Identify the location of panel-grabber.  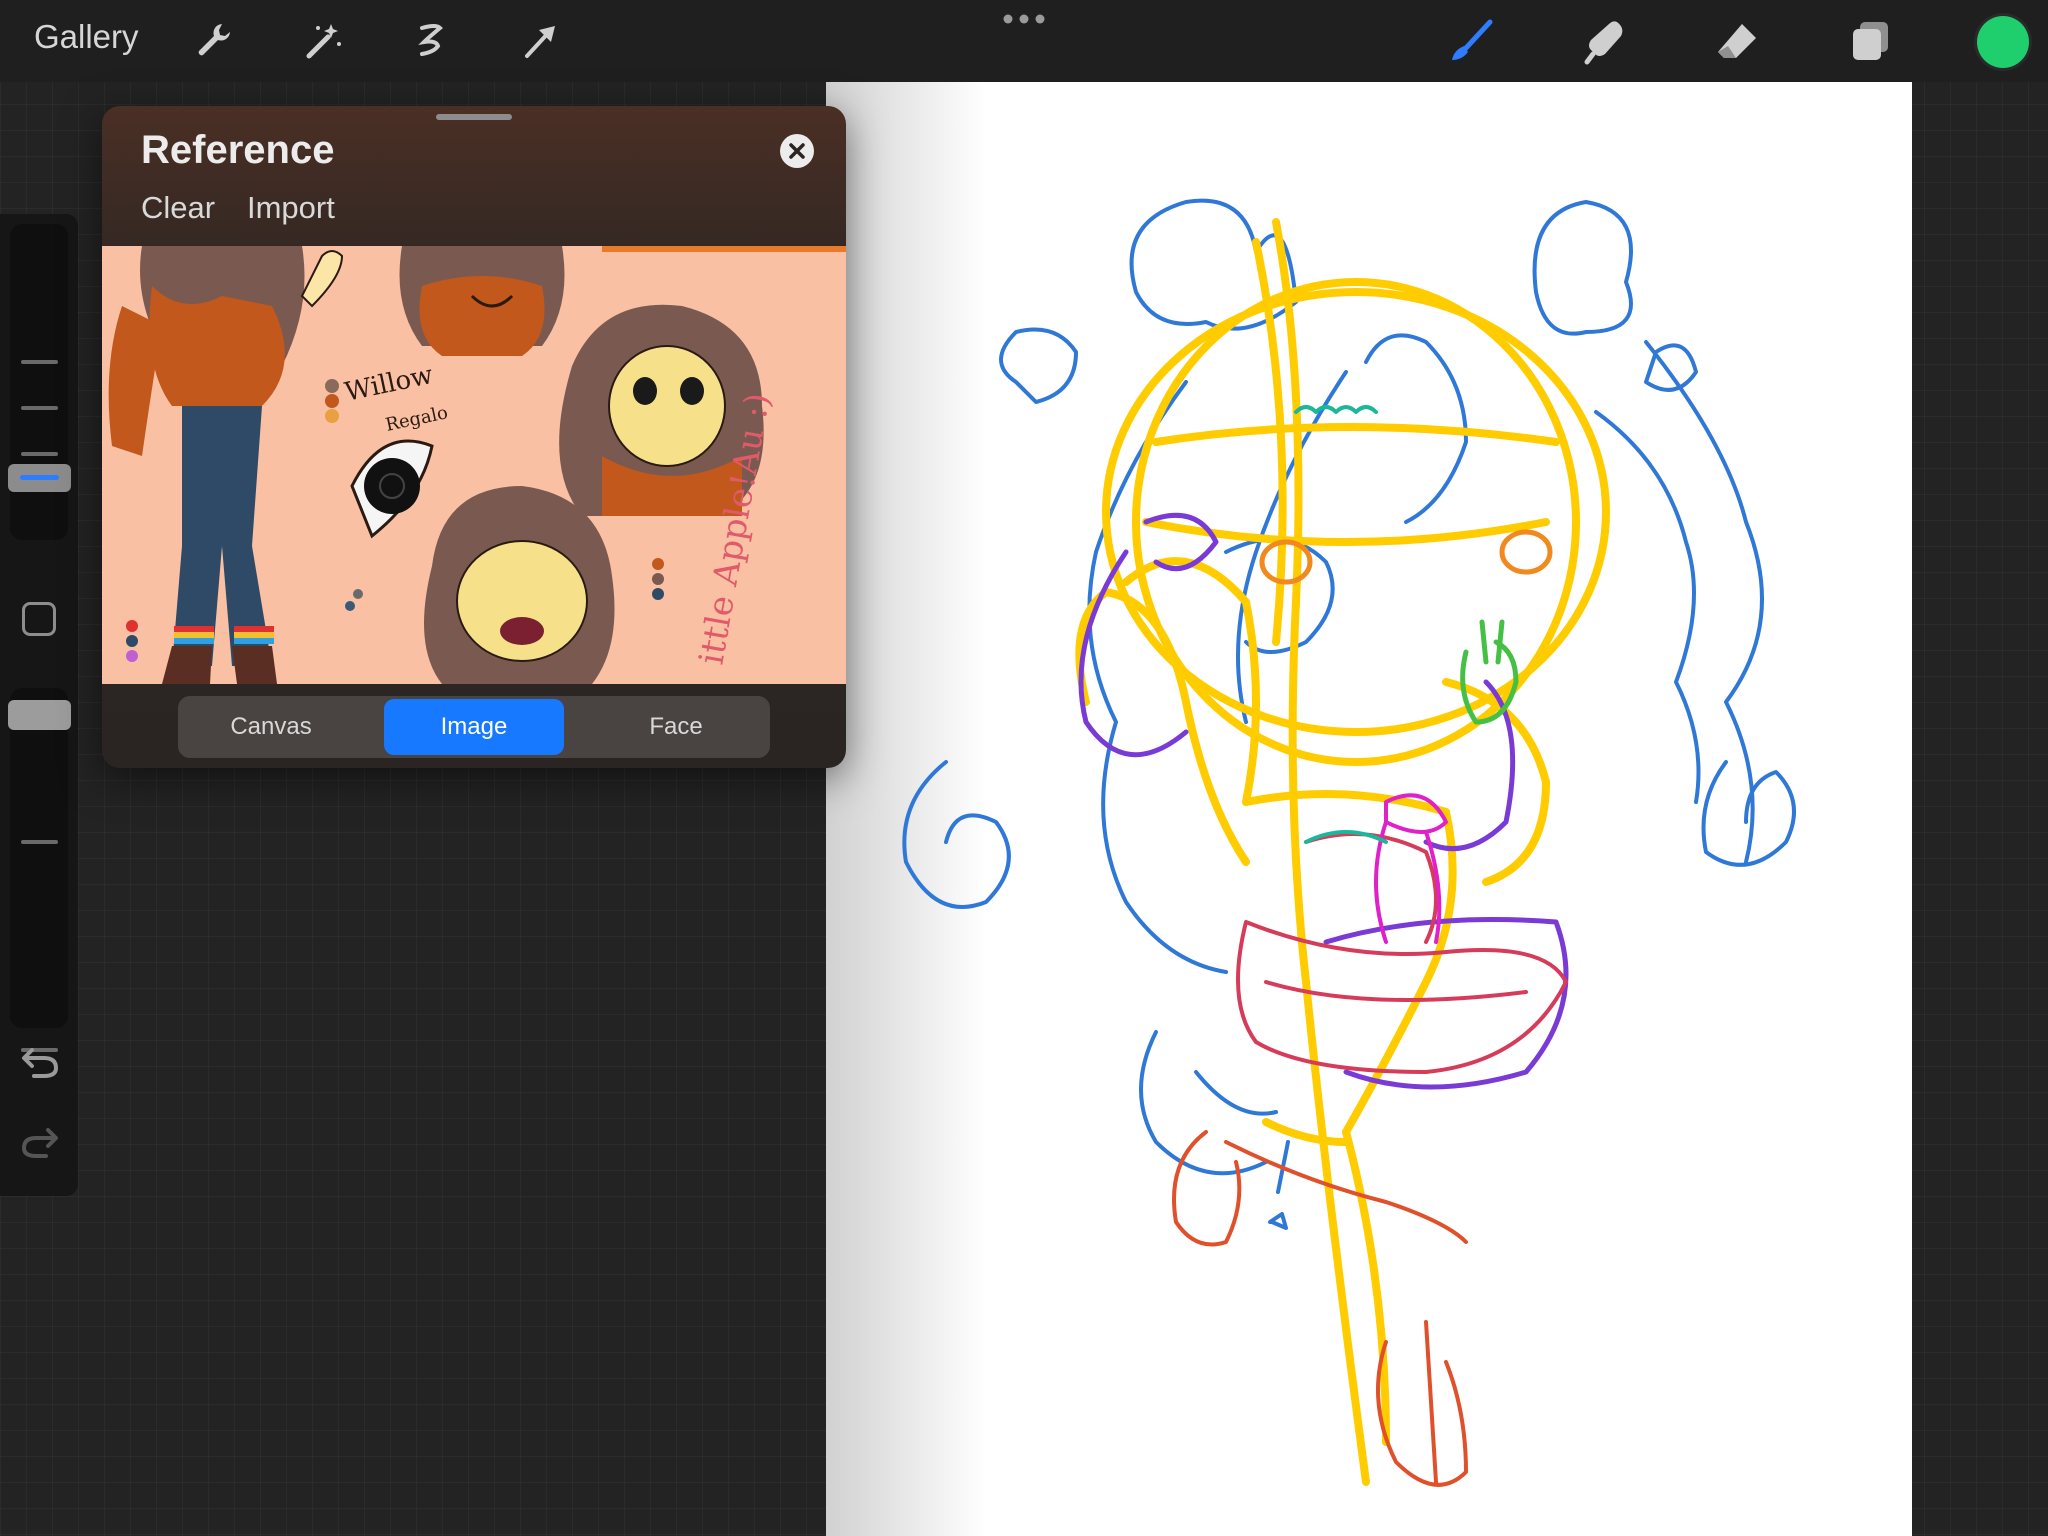
(474, 117).